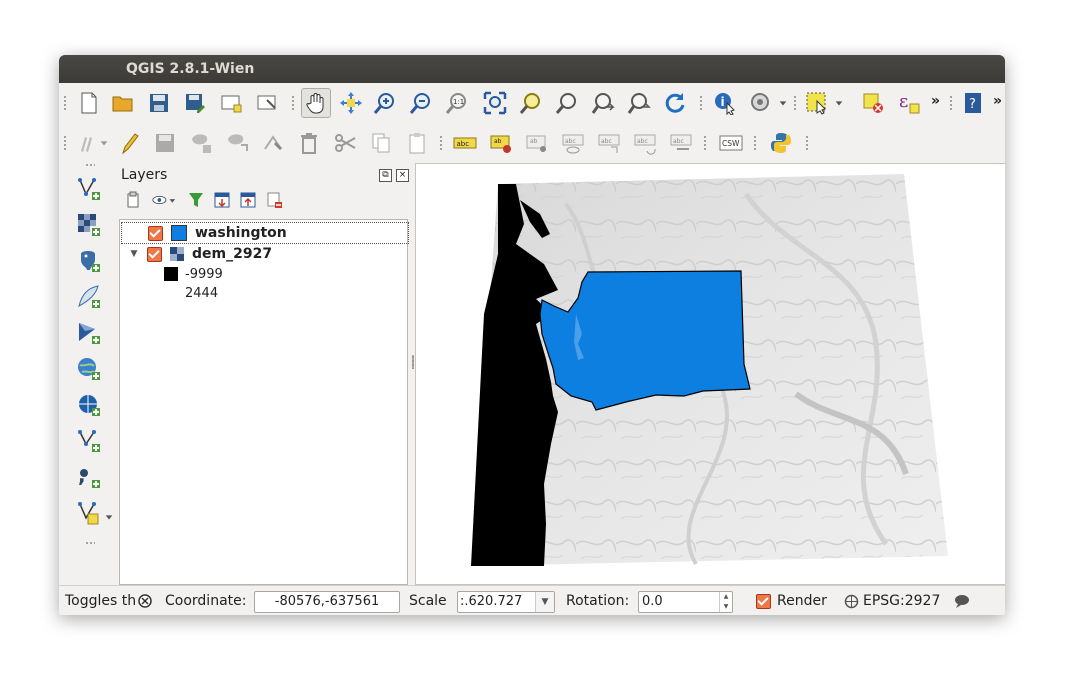 The image size is (1067, 685). Describe the element at coordinates (573, 143) in the screenshot. I see `show-hide-labels-icon: abc` at that location.